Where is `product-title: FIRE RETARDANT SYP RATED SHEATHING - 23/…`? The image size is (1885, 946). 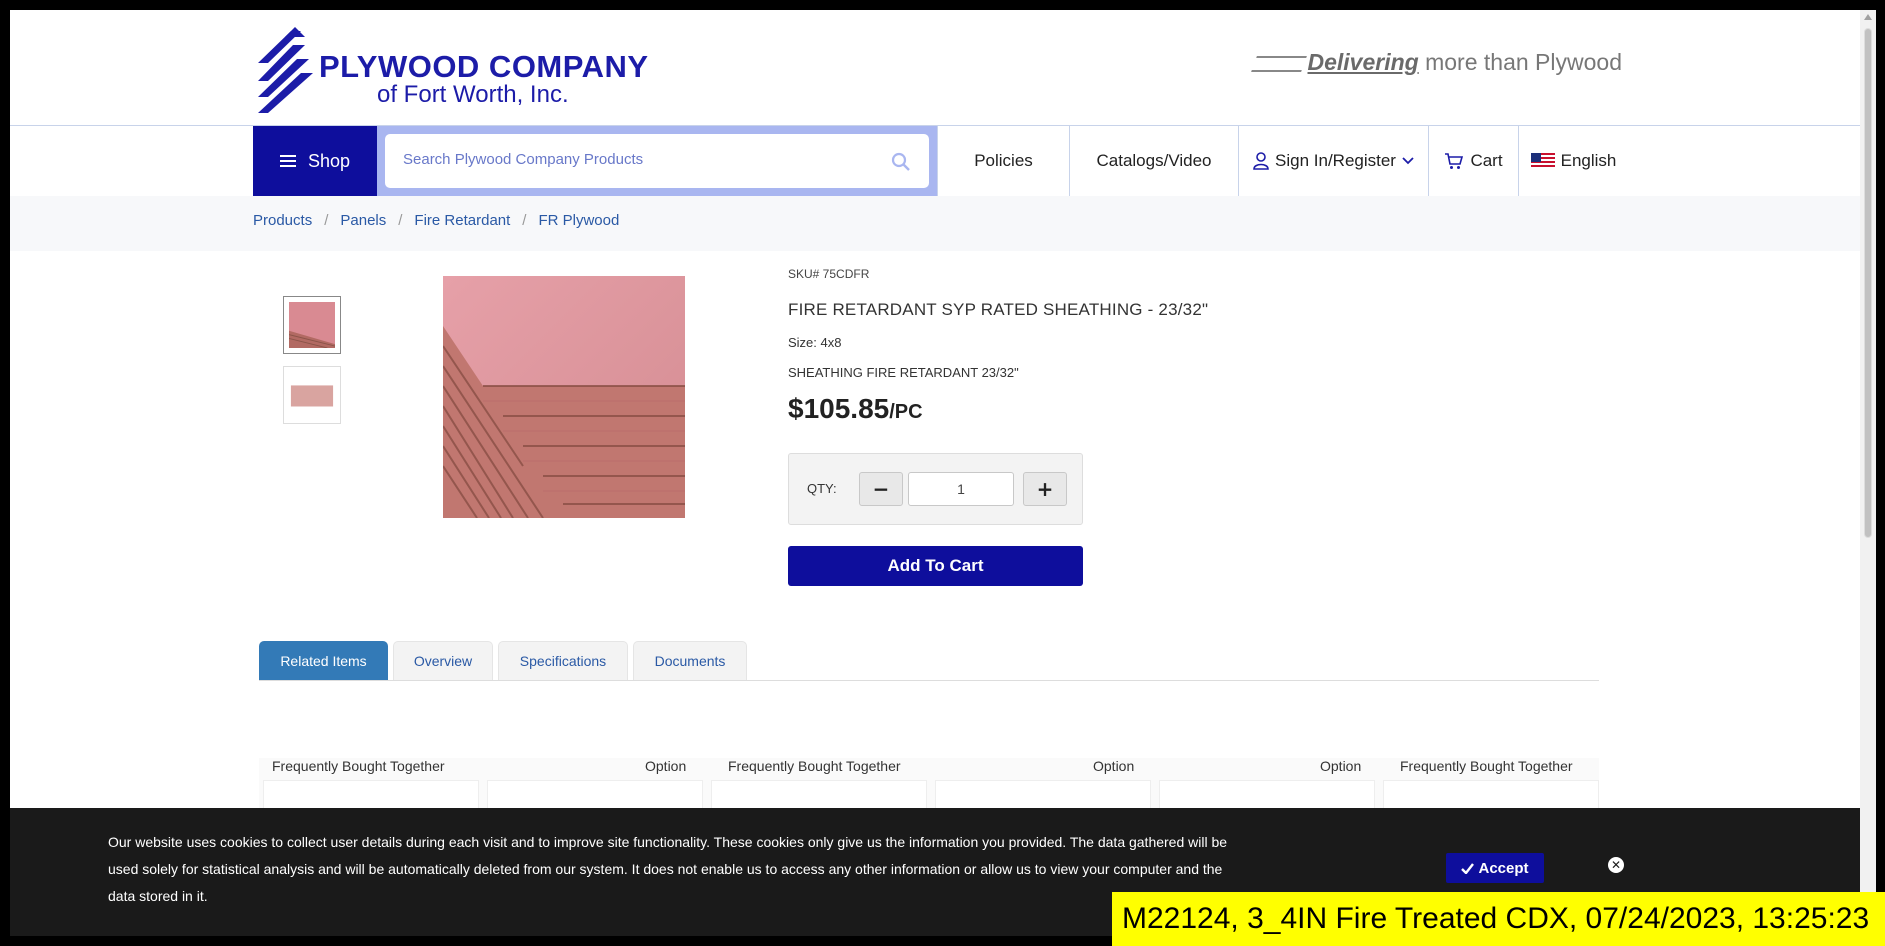
product-title: FIRE RETARDANT SYP RATED SHEATHING - 23/… is located at coordinates (998, 309).